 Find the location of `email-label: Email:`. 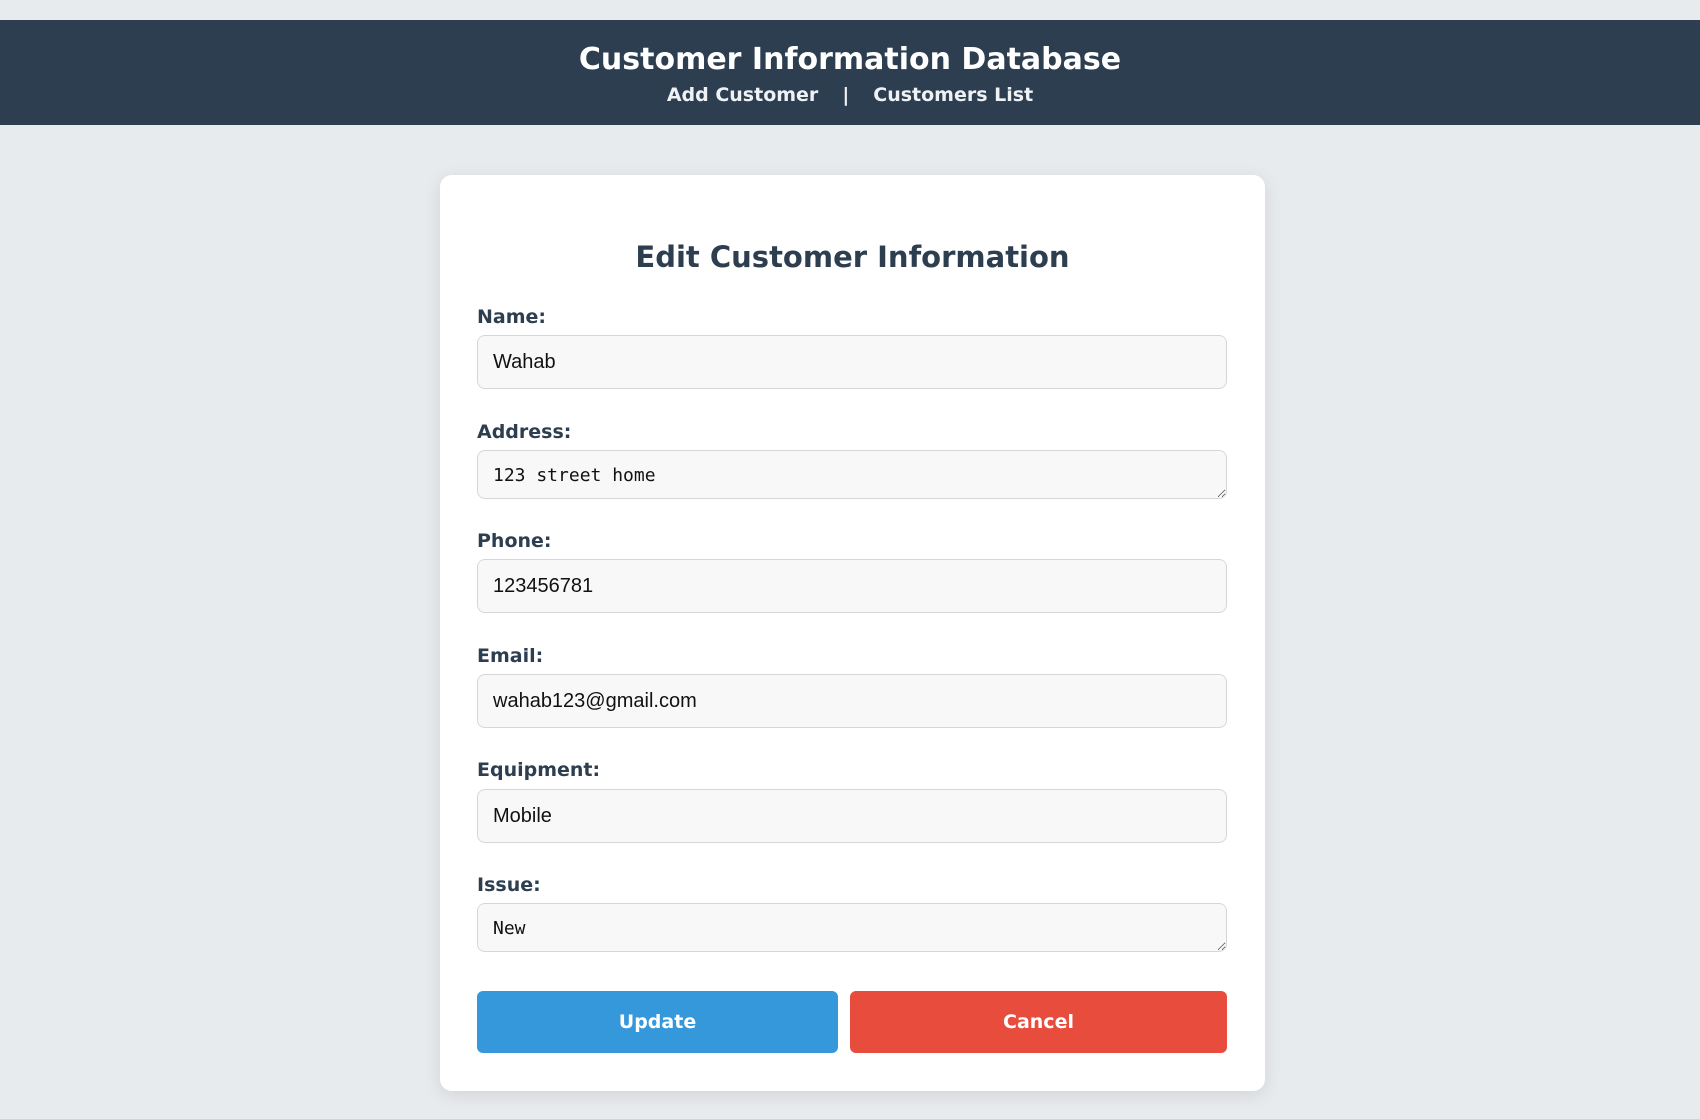

email-label: Email: is located at coordinates (510, 656).